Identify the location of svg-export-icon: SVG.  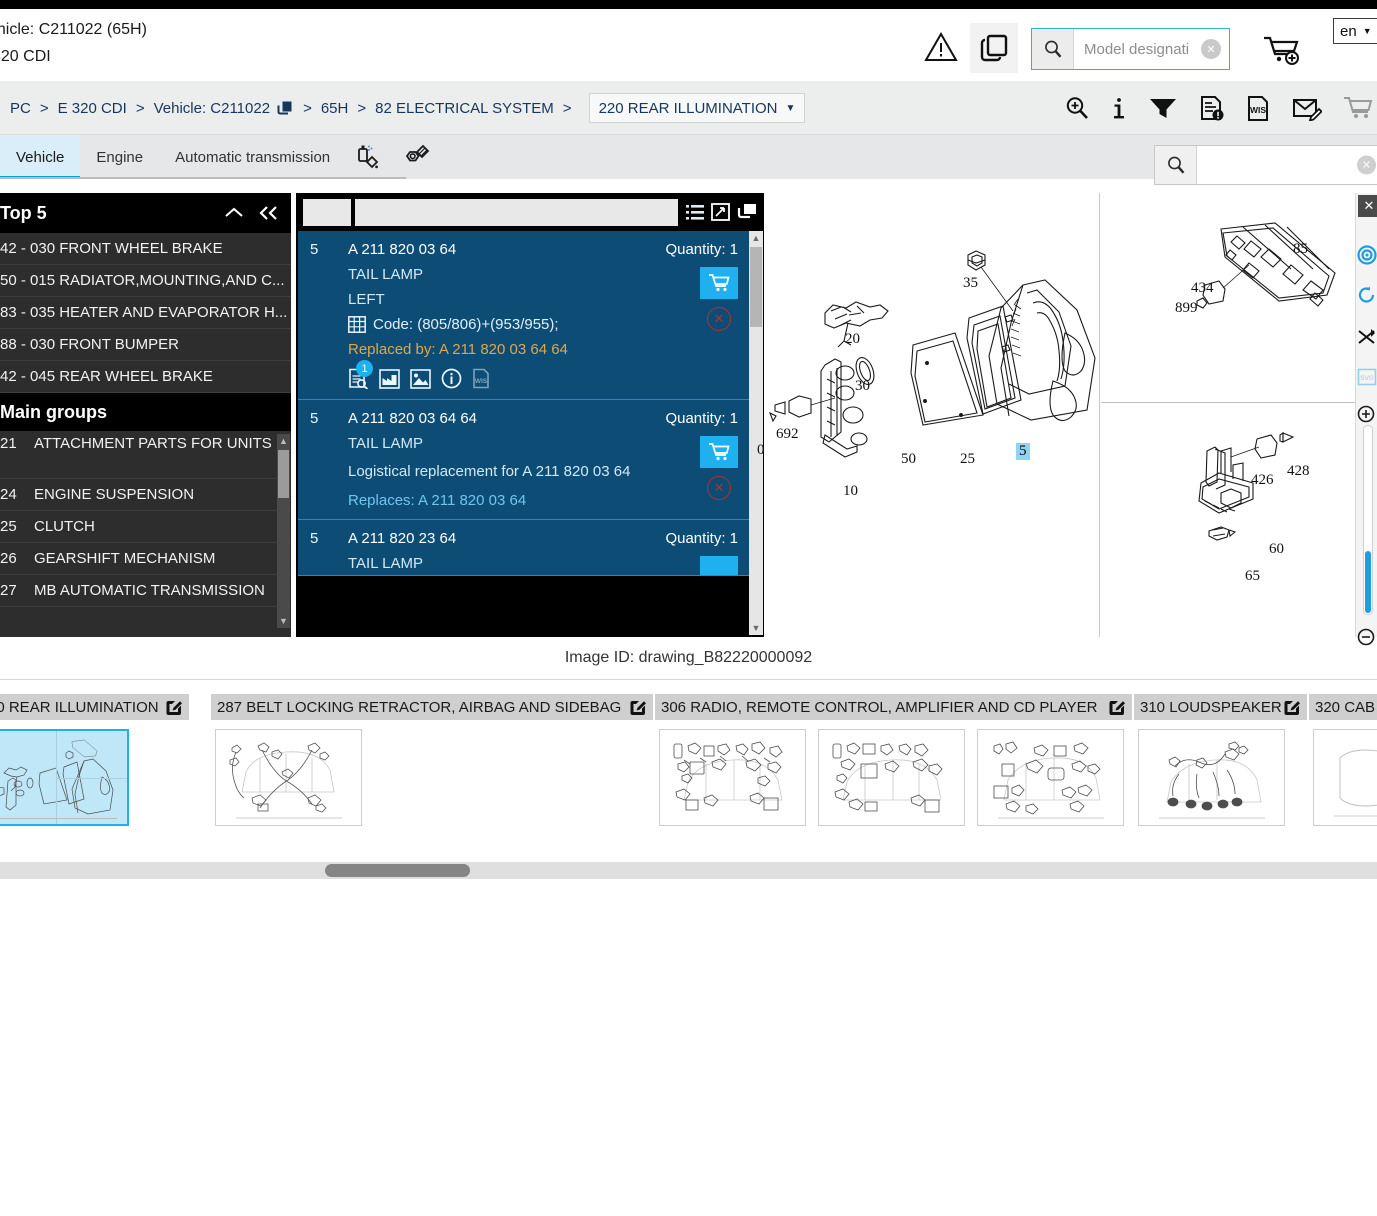
(1366, 377).